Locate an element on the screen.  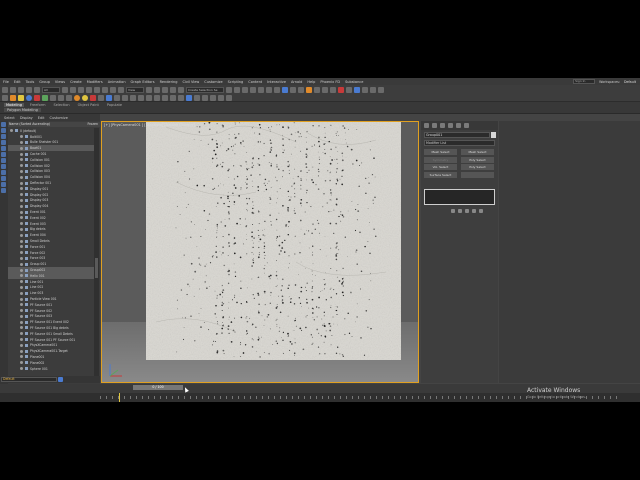
window-crossing-icon is located at coordinates (89, 90).